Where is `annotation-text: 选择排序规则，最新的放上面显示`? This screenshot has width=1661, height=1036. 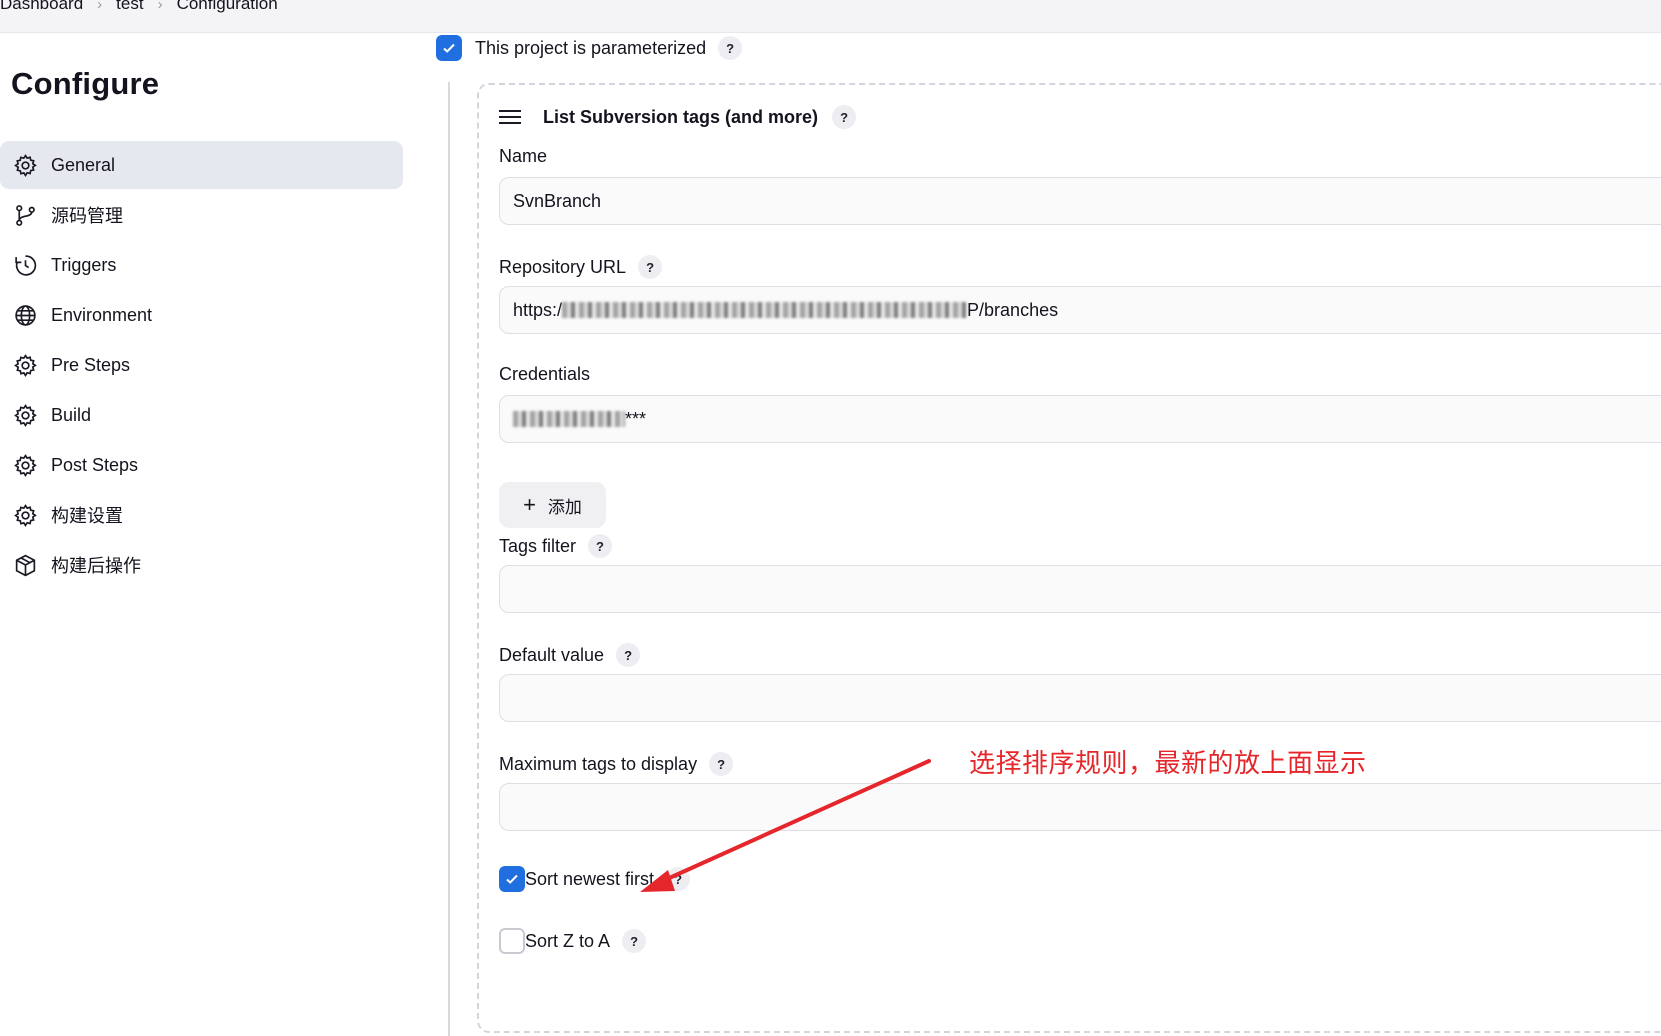
annotation-text: 选择排序规则，最新的放上面显示 is located at coordinates (1168, 763).